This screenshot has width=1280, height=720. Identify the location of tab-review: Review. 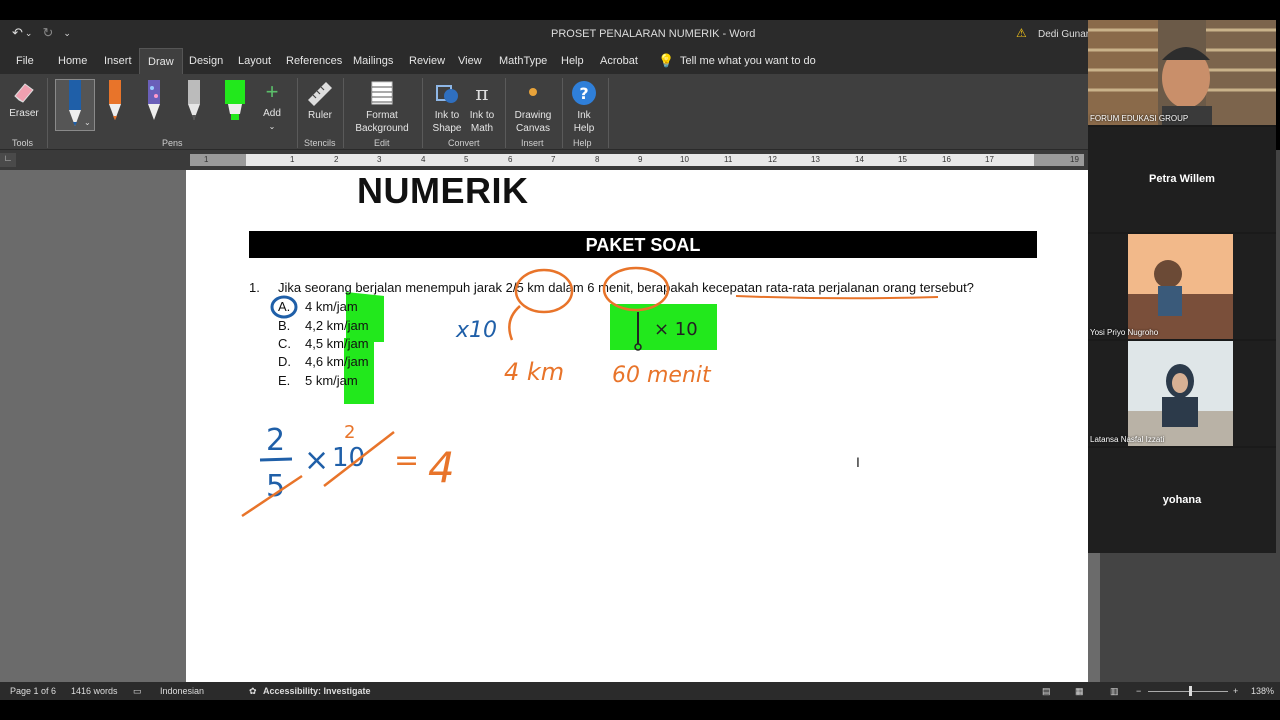
(427, 61).